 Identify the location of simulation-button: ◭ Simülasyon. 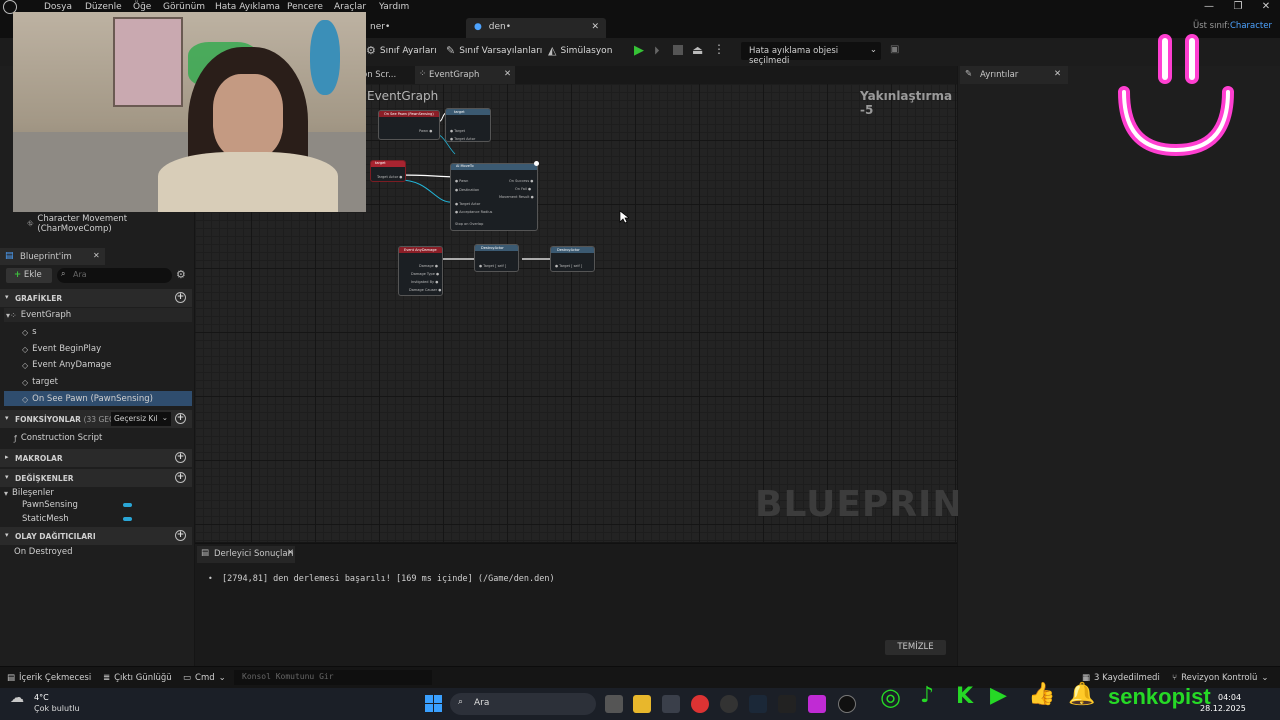
(580, 50).